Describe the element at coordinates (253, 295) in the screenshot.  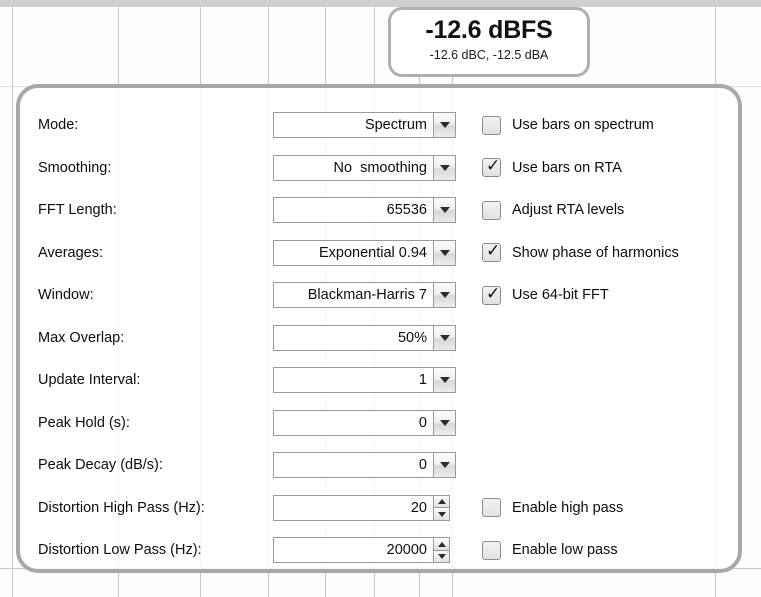
I see `setting-row: Window: Blackman-Harris 7` at that location.